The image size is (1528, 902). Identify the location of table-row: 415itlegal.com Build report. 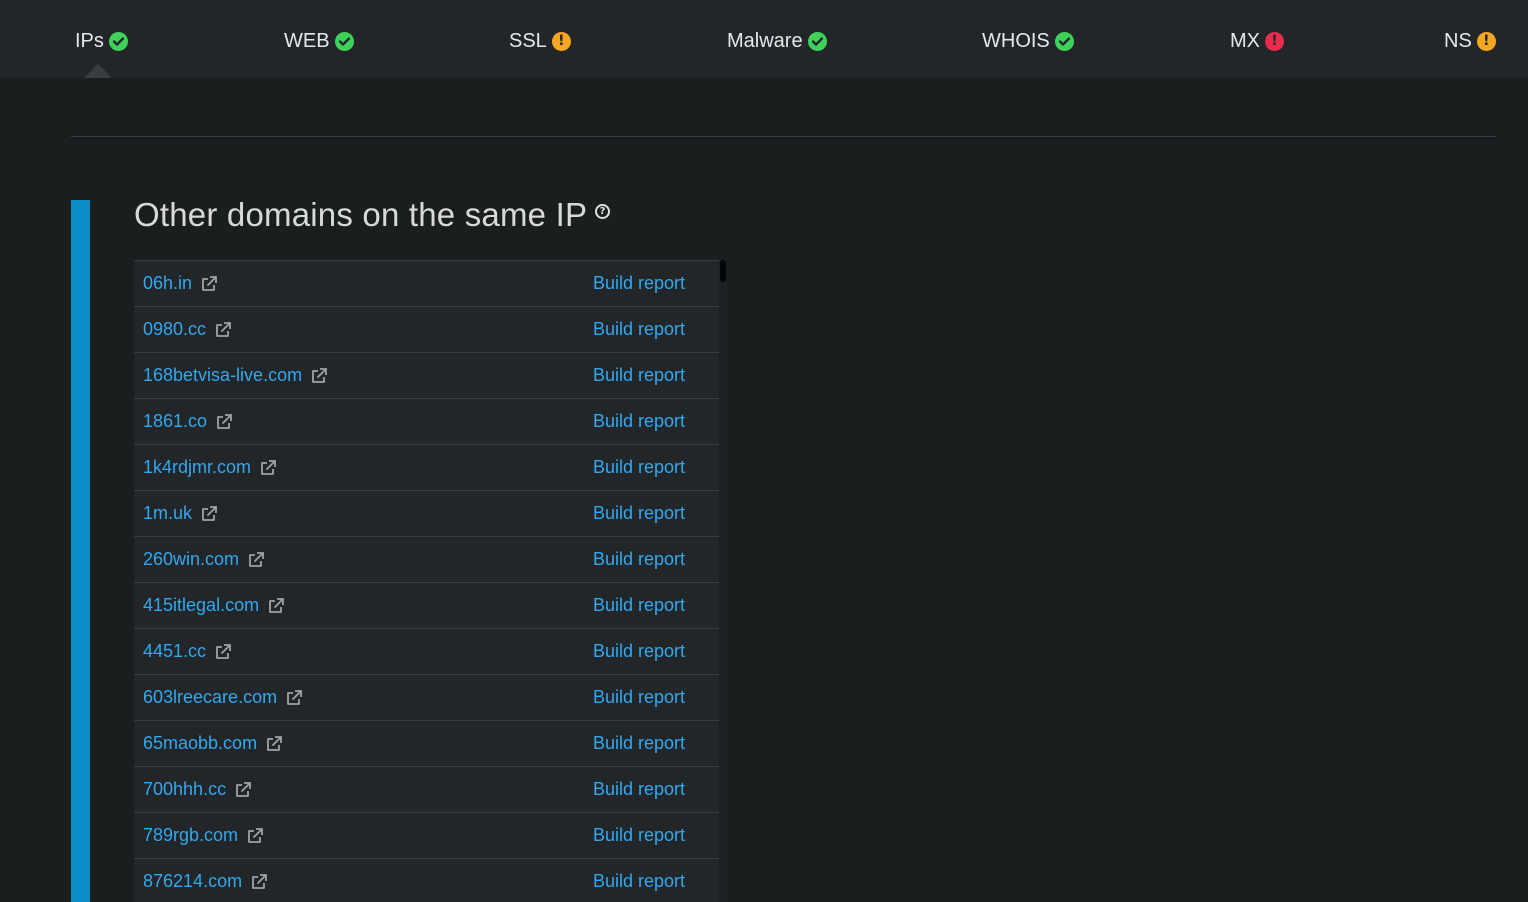
(426, 605).